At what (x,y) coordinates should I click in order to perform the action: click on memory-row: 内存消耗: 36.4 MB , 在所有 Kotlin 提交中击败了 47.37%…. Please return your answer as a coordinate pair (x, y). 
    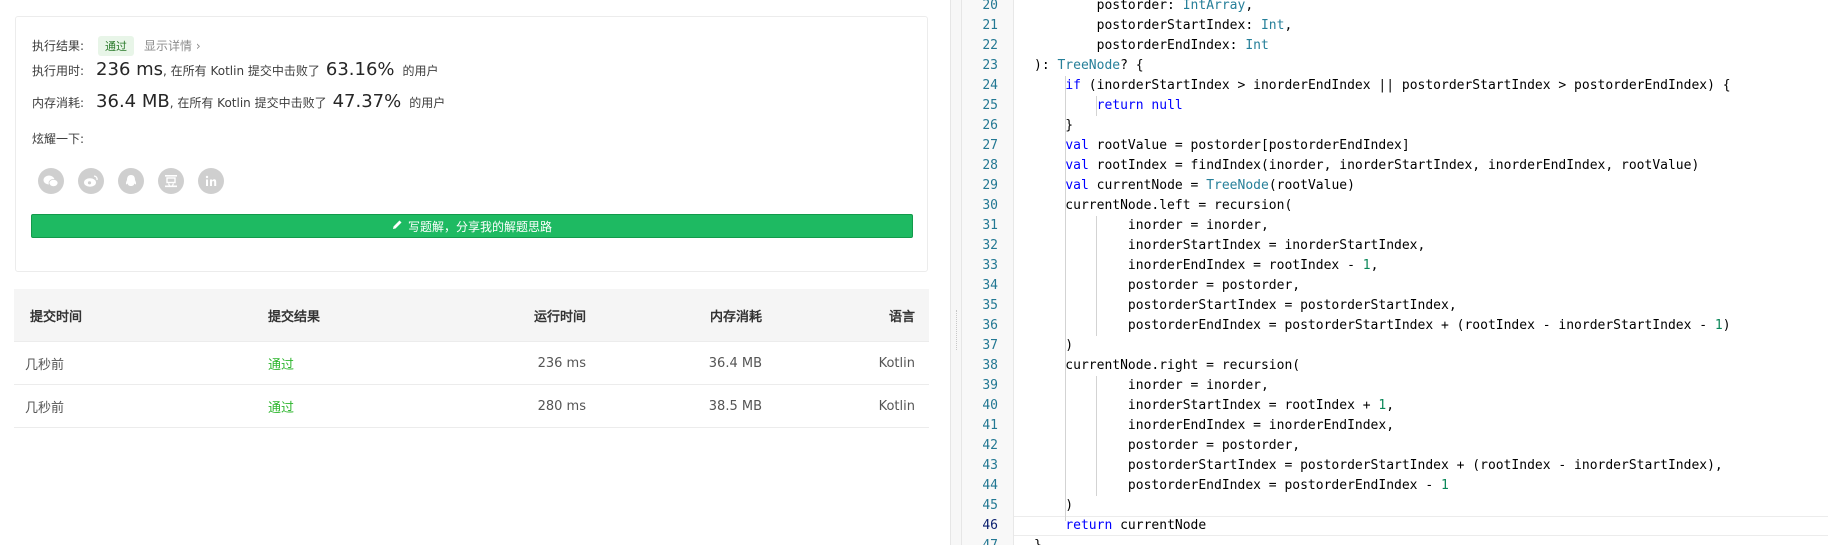
    Looking at the image, I should click on (238, 101).